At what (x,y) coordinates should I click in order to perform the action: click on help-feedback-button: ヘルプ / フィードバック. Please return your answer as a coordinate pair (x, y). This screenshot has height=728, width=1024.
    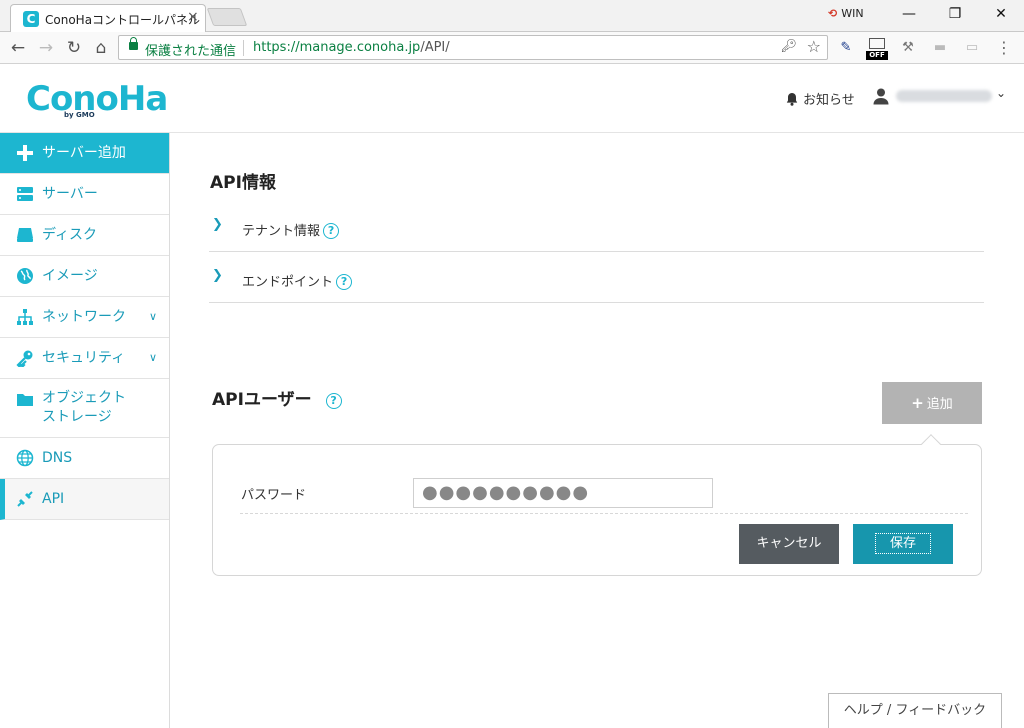
    Looking at the image, I should click on (915, 710).